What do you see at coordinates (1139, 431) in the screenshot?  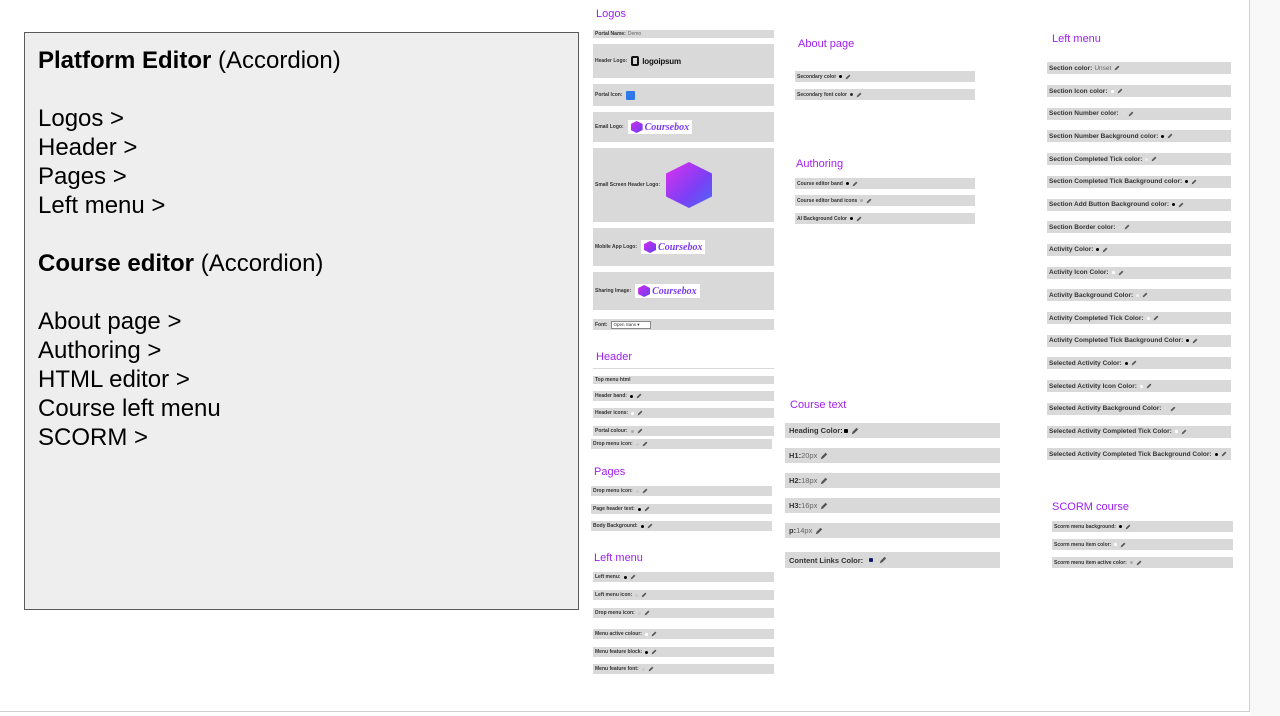 I see `course-left-menu-field: Selected Activity Completed Tick Color:` at bounding box center [1139, 431].